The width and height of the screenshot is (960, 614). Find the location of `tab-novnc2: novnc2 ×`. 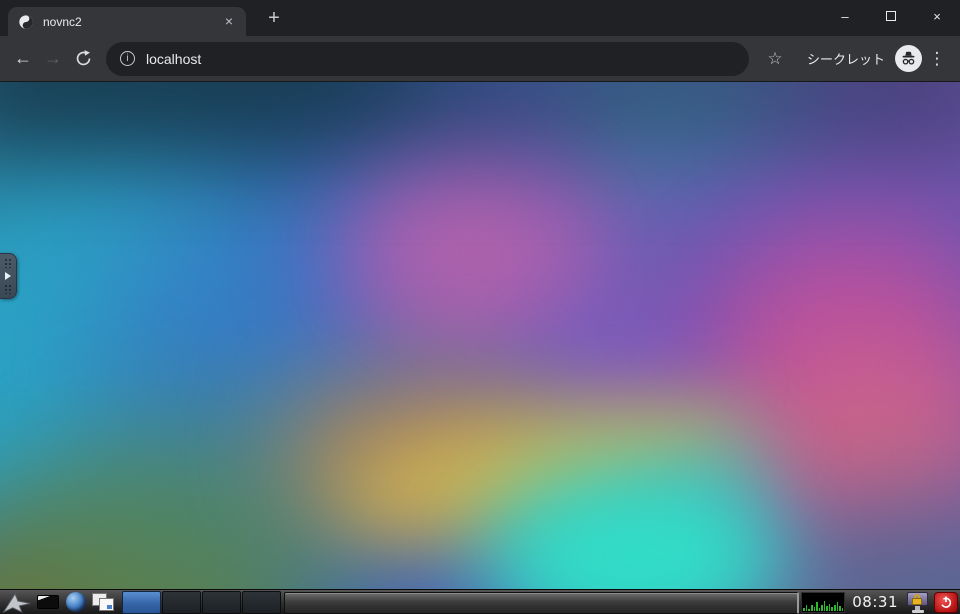

tab-novnc2: novnc2 × is located at coordinates (127, 21).